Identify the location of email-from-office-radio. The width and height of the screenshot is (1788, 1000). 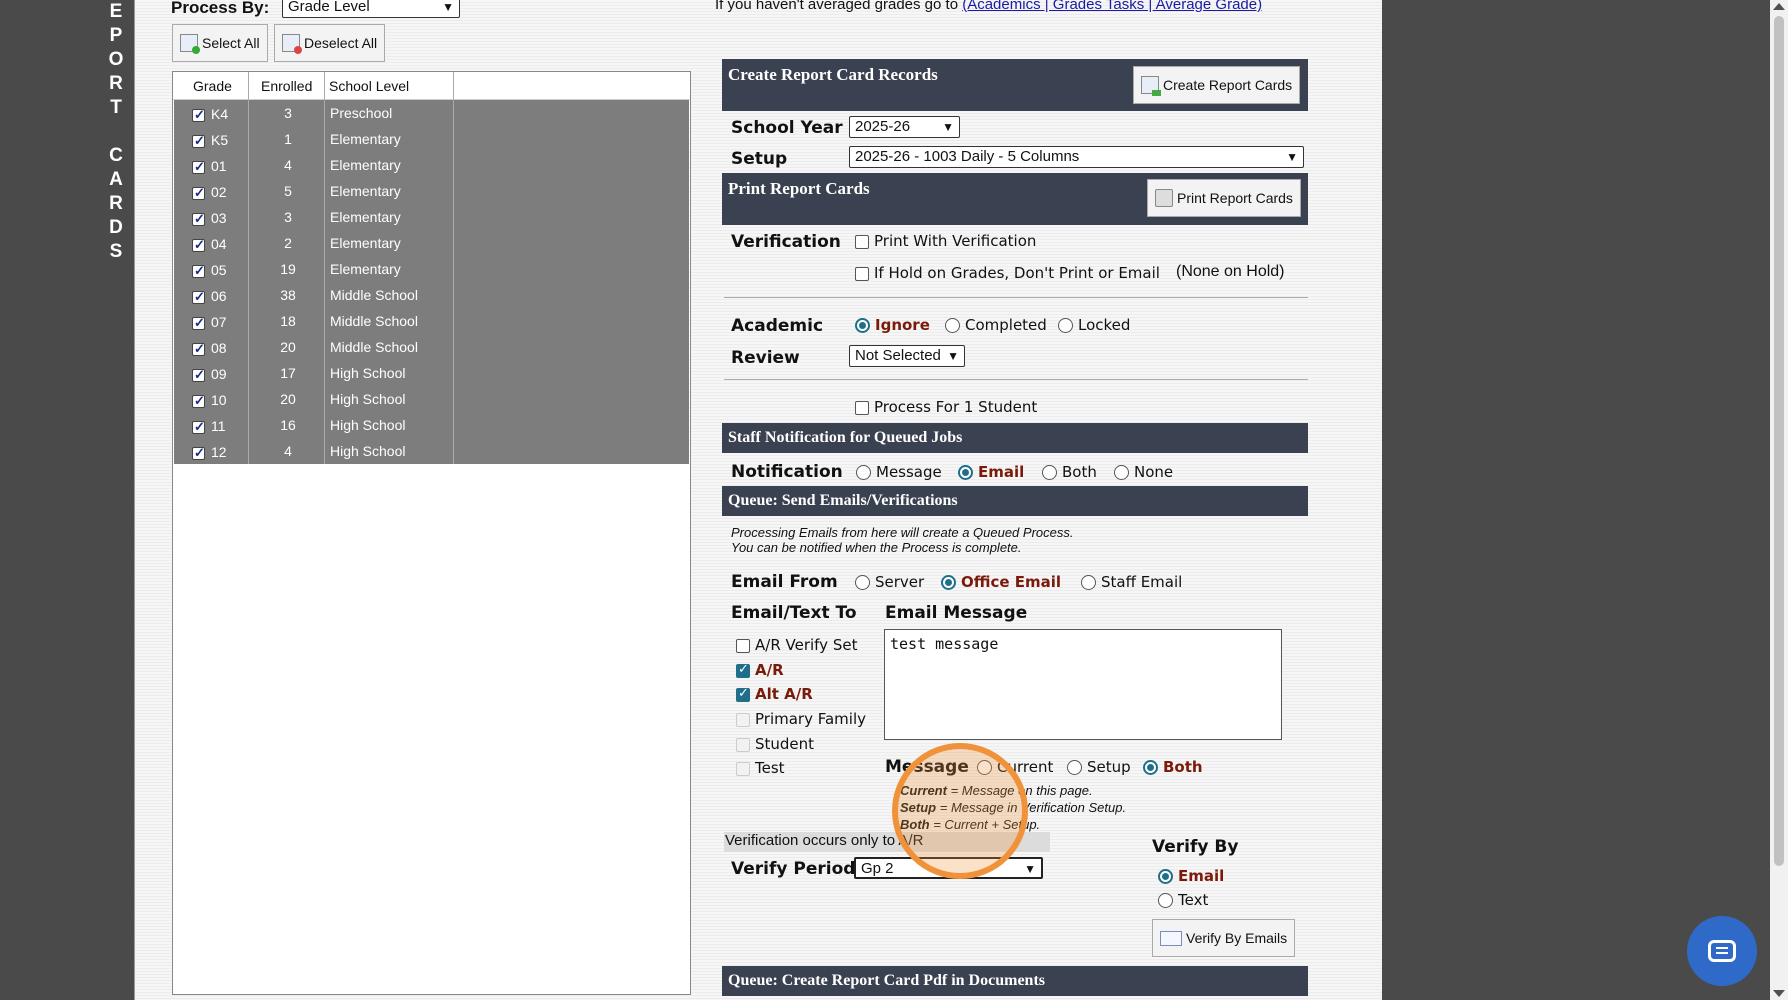
(948, 582).